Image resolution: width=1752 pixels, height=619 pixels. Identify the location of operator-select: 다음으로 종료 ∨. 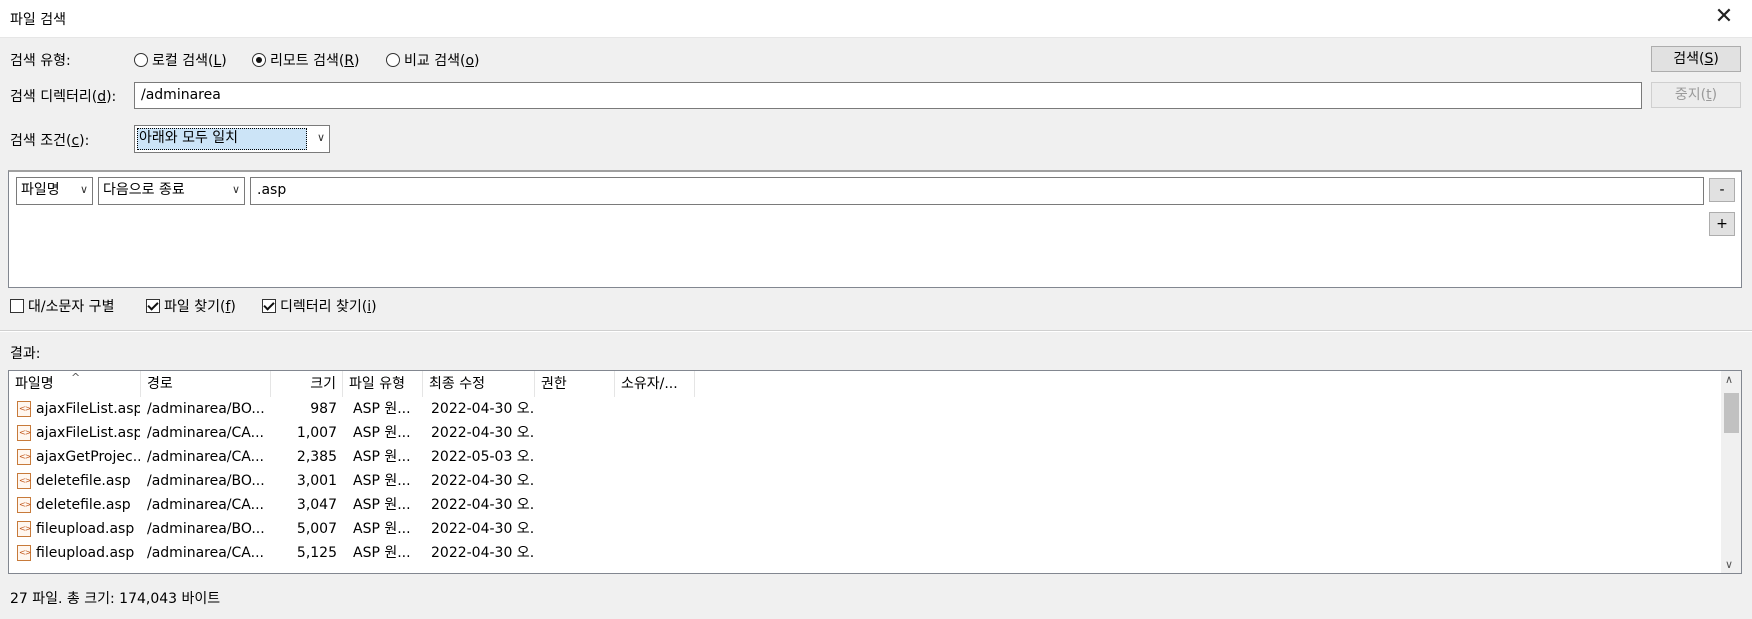
(171, 191).